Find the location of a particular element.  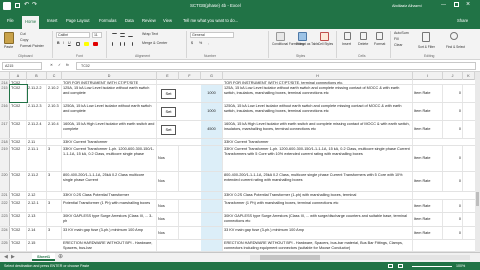

row-header: 223 is located at coordinates (5, 219).